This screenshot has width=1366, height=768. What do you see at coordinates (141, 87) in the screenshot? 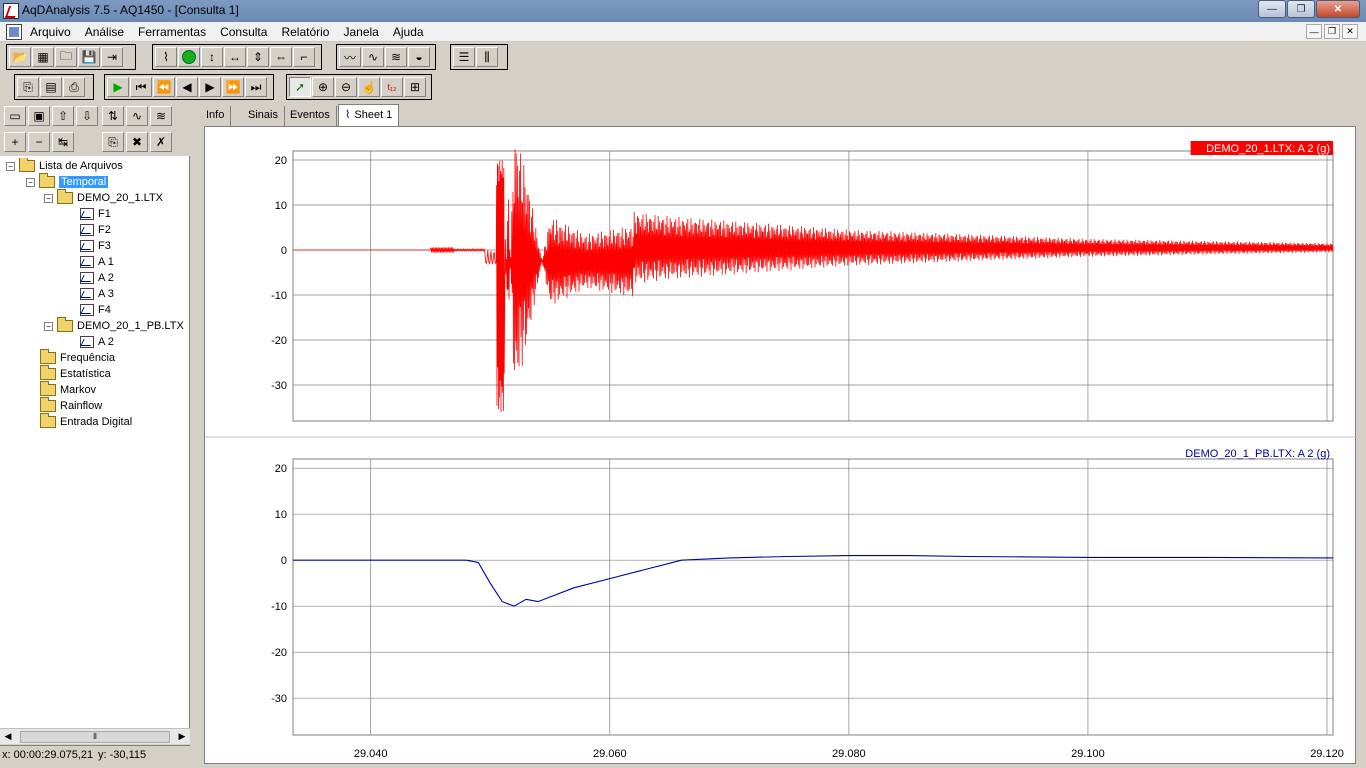
I see `first-icon: ⏮` at bounding box center [141, 87].